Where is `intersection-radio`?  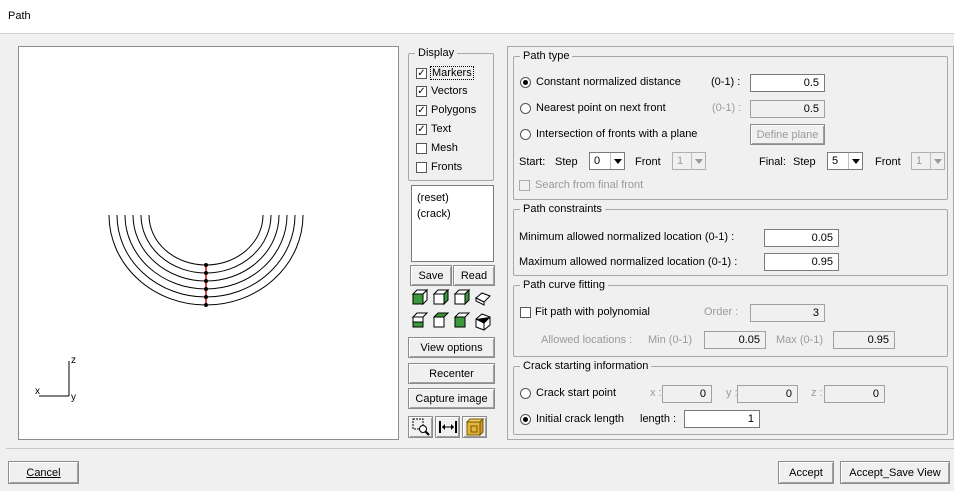
intersection-radio is located at coordinates (525, 134).